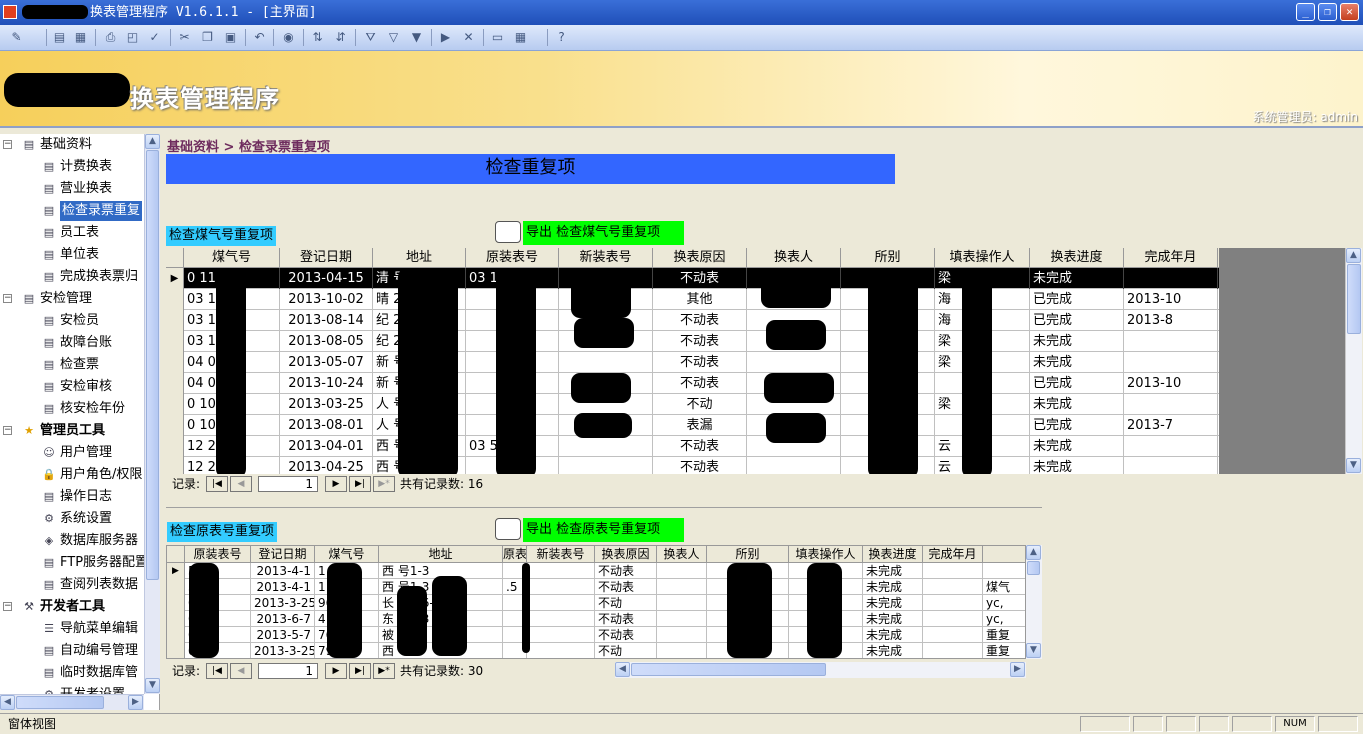 This screenshot has height=734, width=1363. I want to click on table-cell: 2013-10, so click(1171, 383).